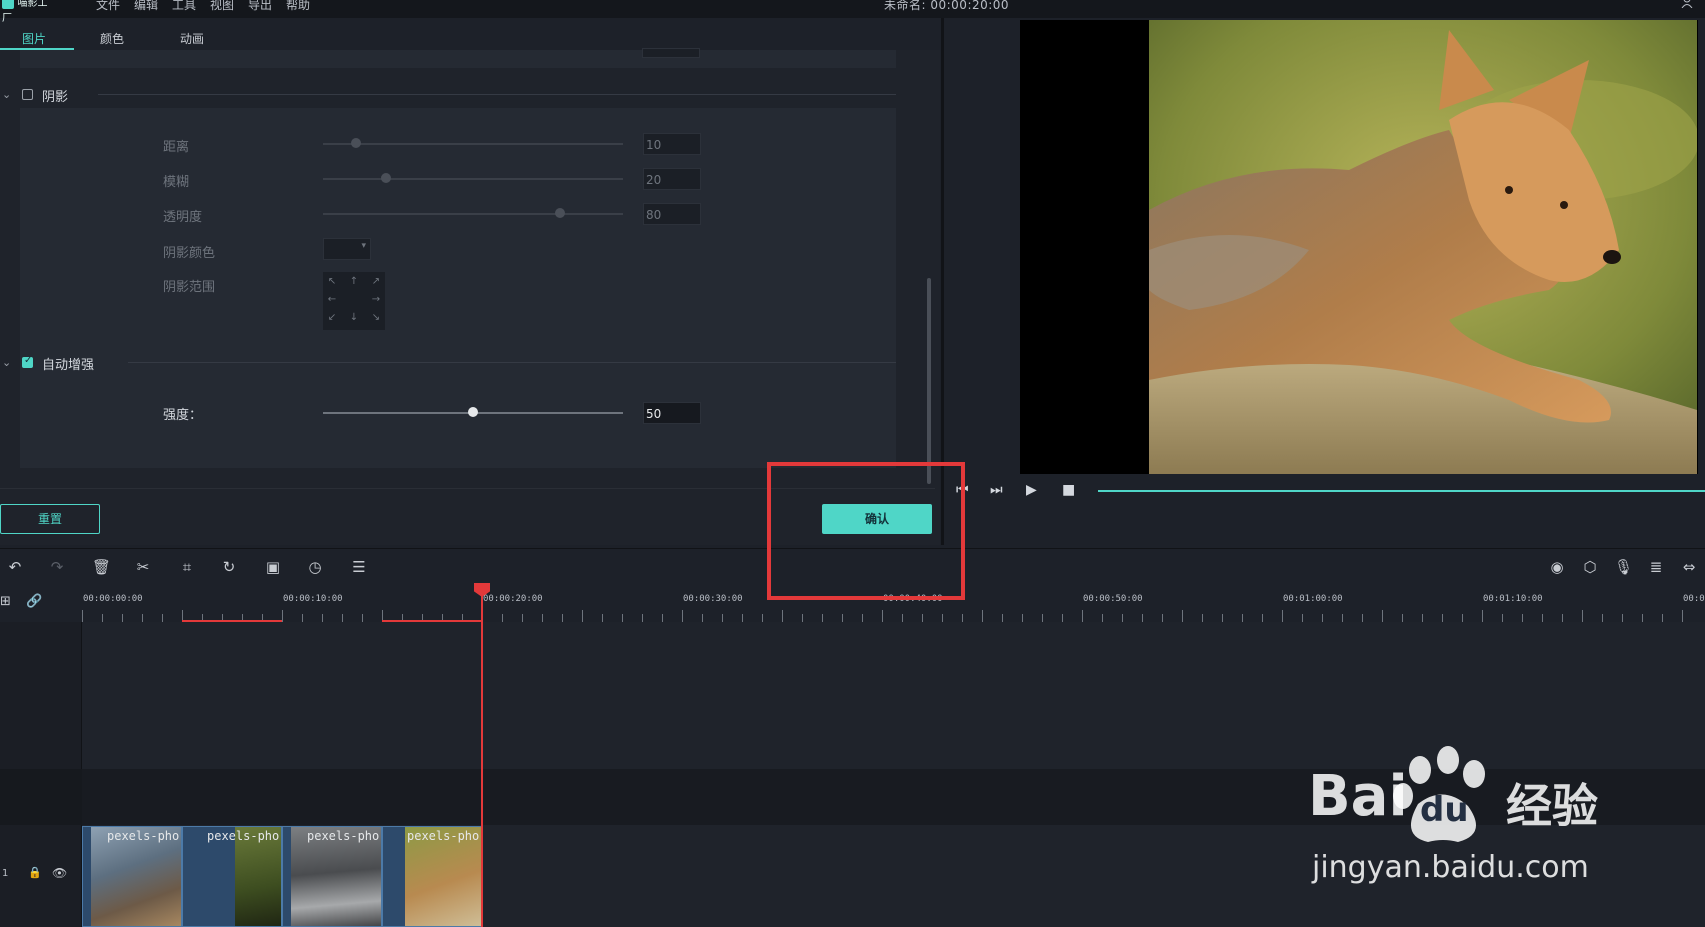 Image resolution: width=1705 pixels, height=927 pixels. What do you see at coordinates (146, 6) in the screenshot?
I see `menu-edit: 编辑` at bounding box center [146, 6].